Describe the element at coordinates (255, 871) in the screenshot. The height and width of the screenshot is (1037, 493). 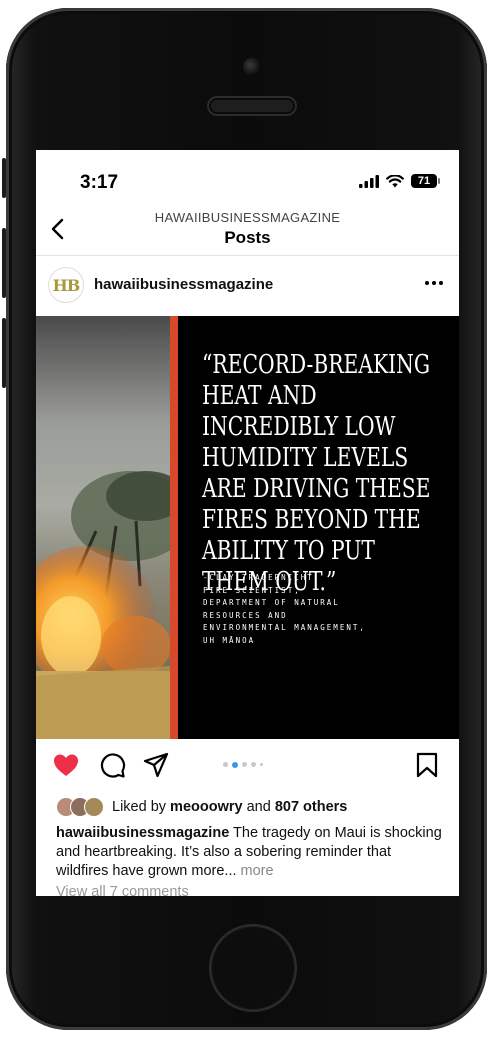
I see `caption-more-link: more` at that location.